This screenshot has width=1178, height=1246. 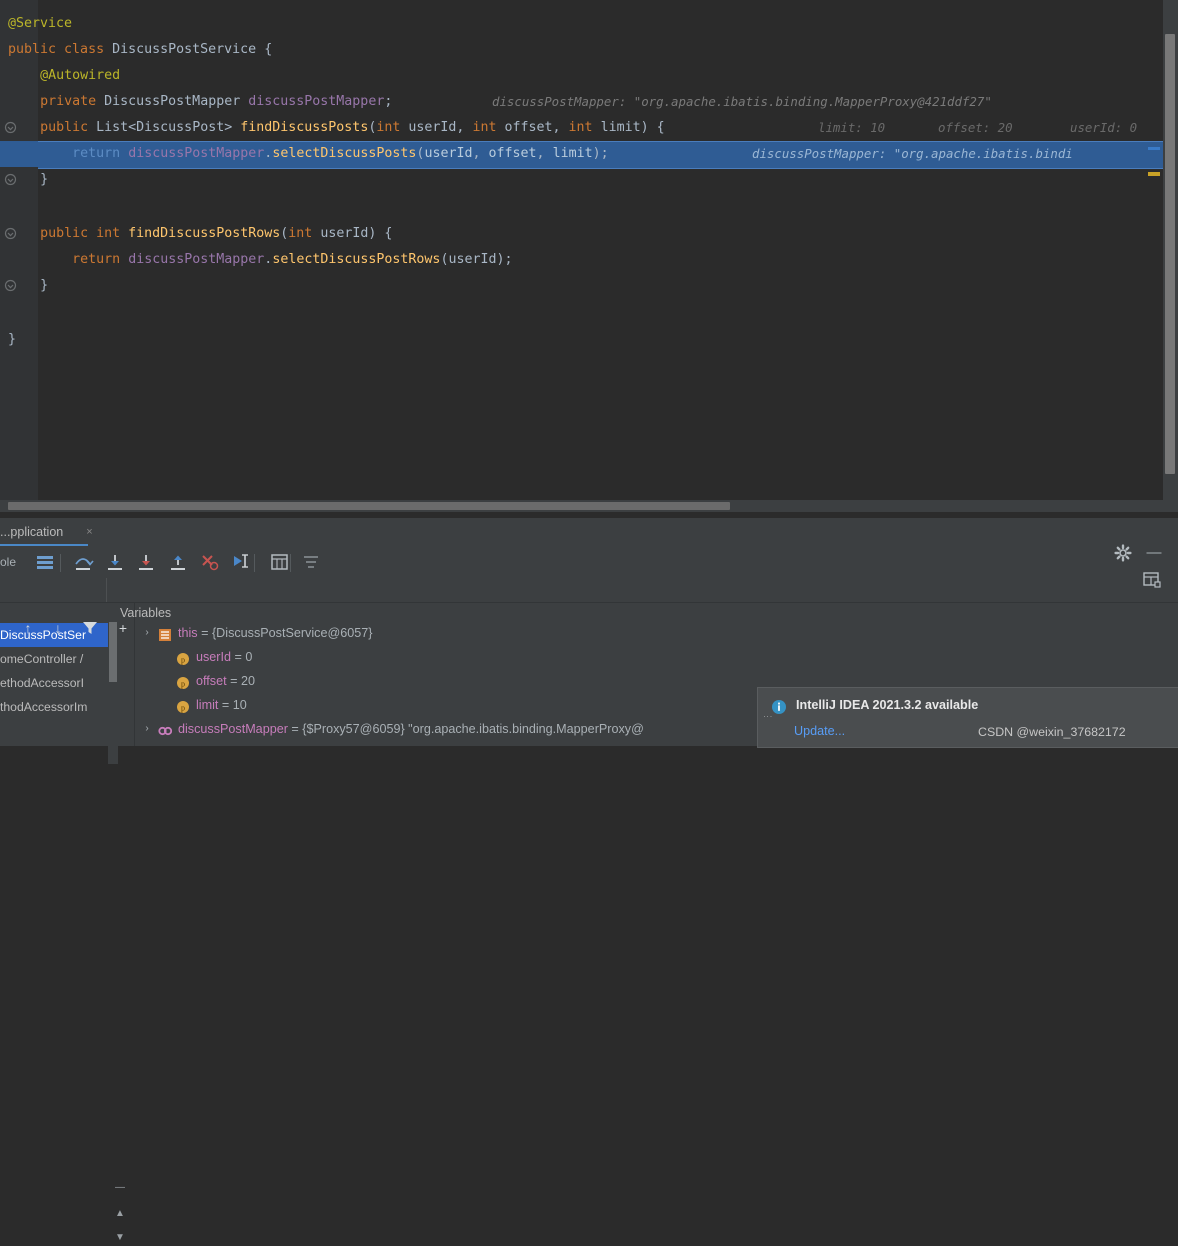 What do you see at coordinates (188, 49) in the screenshot?
I see `code-token: DiscussPostService` at bounding box center [188, 49].